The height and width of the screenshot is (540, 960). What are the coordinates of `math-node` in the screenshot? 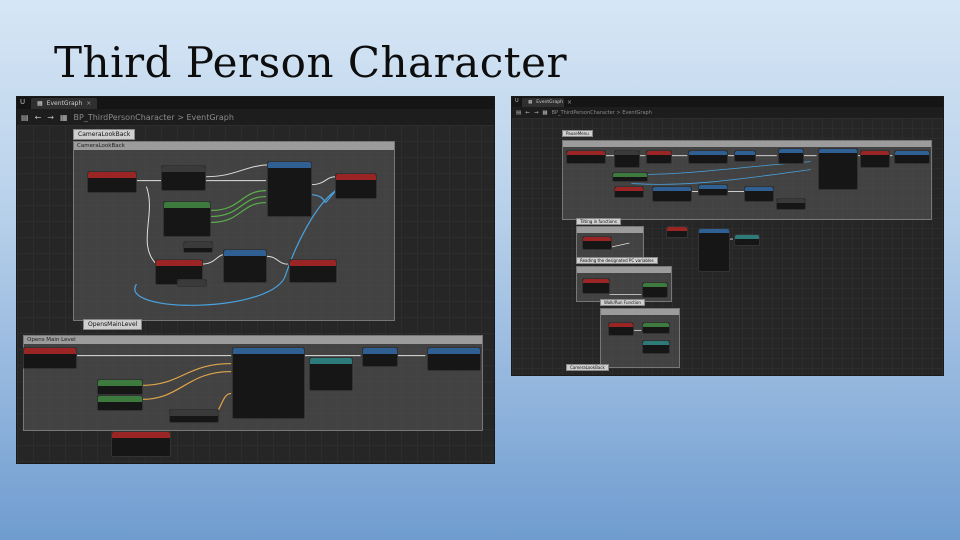 It's located at (194, 416).